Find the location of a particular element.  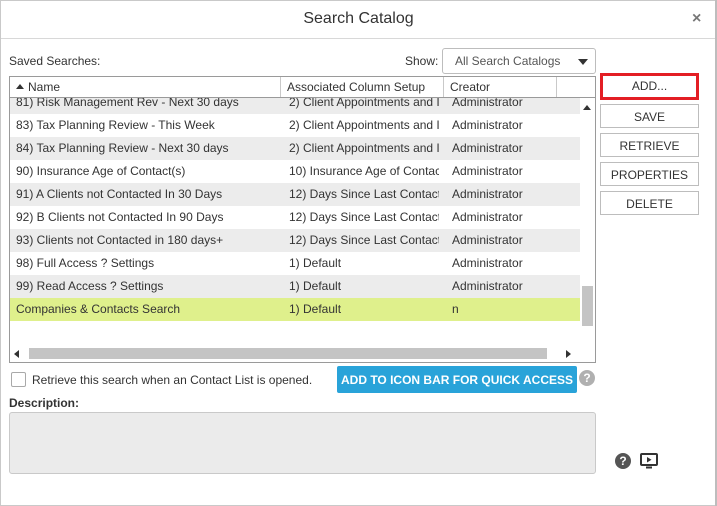

properties-button: PROPERTIES is located at coordinates (649, 174).